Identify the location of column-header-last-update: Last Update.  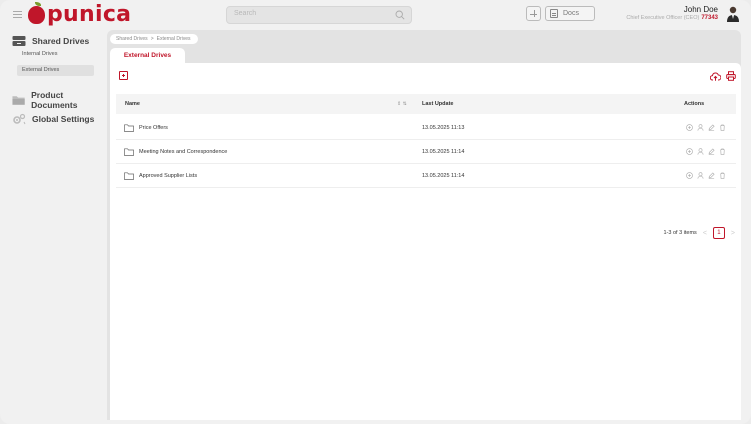
(437, 104).